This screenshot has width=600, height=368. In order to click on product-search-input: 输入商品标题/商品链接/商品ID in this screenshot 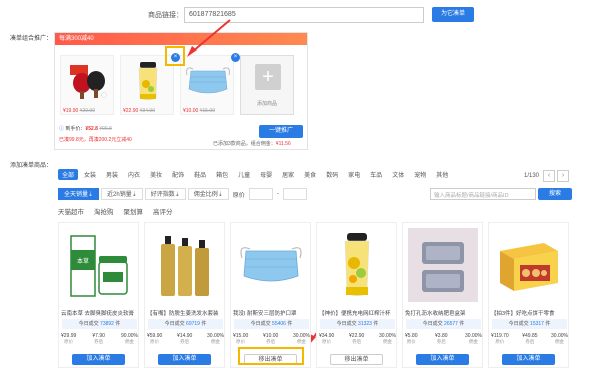, I will do `click(483, 194)`.